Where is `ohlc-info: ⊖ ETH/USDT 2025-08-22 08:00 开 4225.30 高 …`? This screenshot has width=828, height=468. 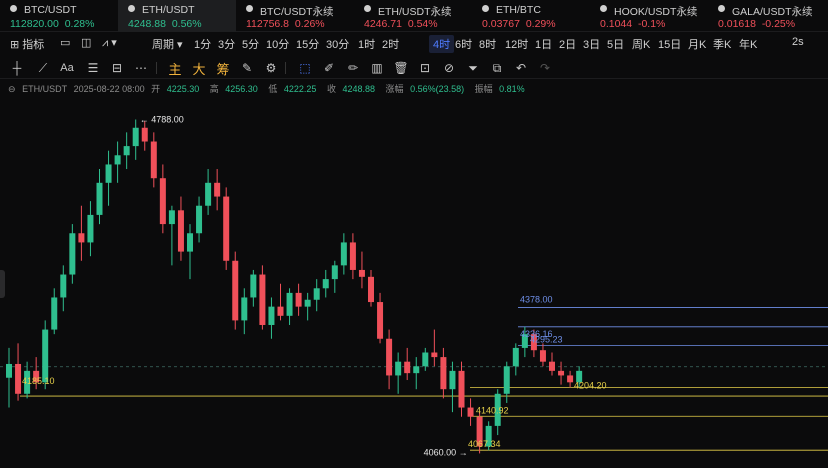 ohlc-info: ⊖ ETH/USDT 2025-08-22 08:00 开 4225.30 高 … is located at coordinates (270, 89).